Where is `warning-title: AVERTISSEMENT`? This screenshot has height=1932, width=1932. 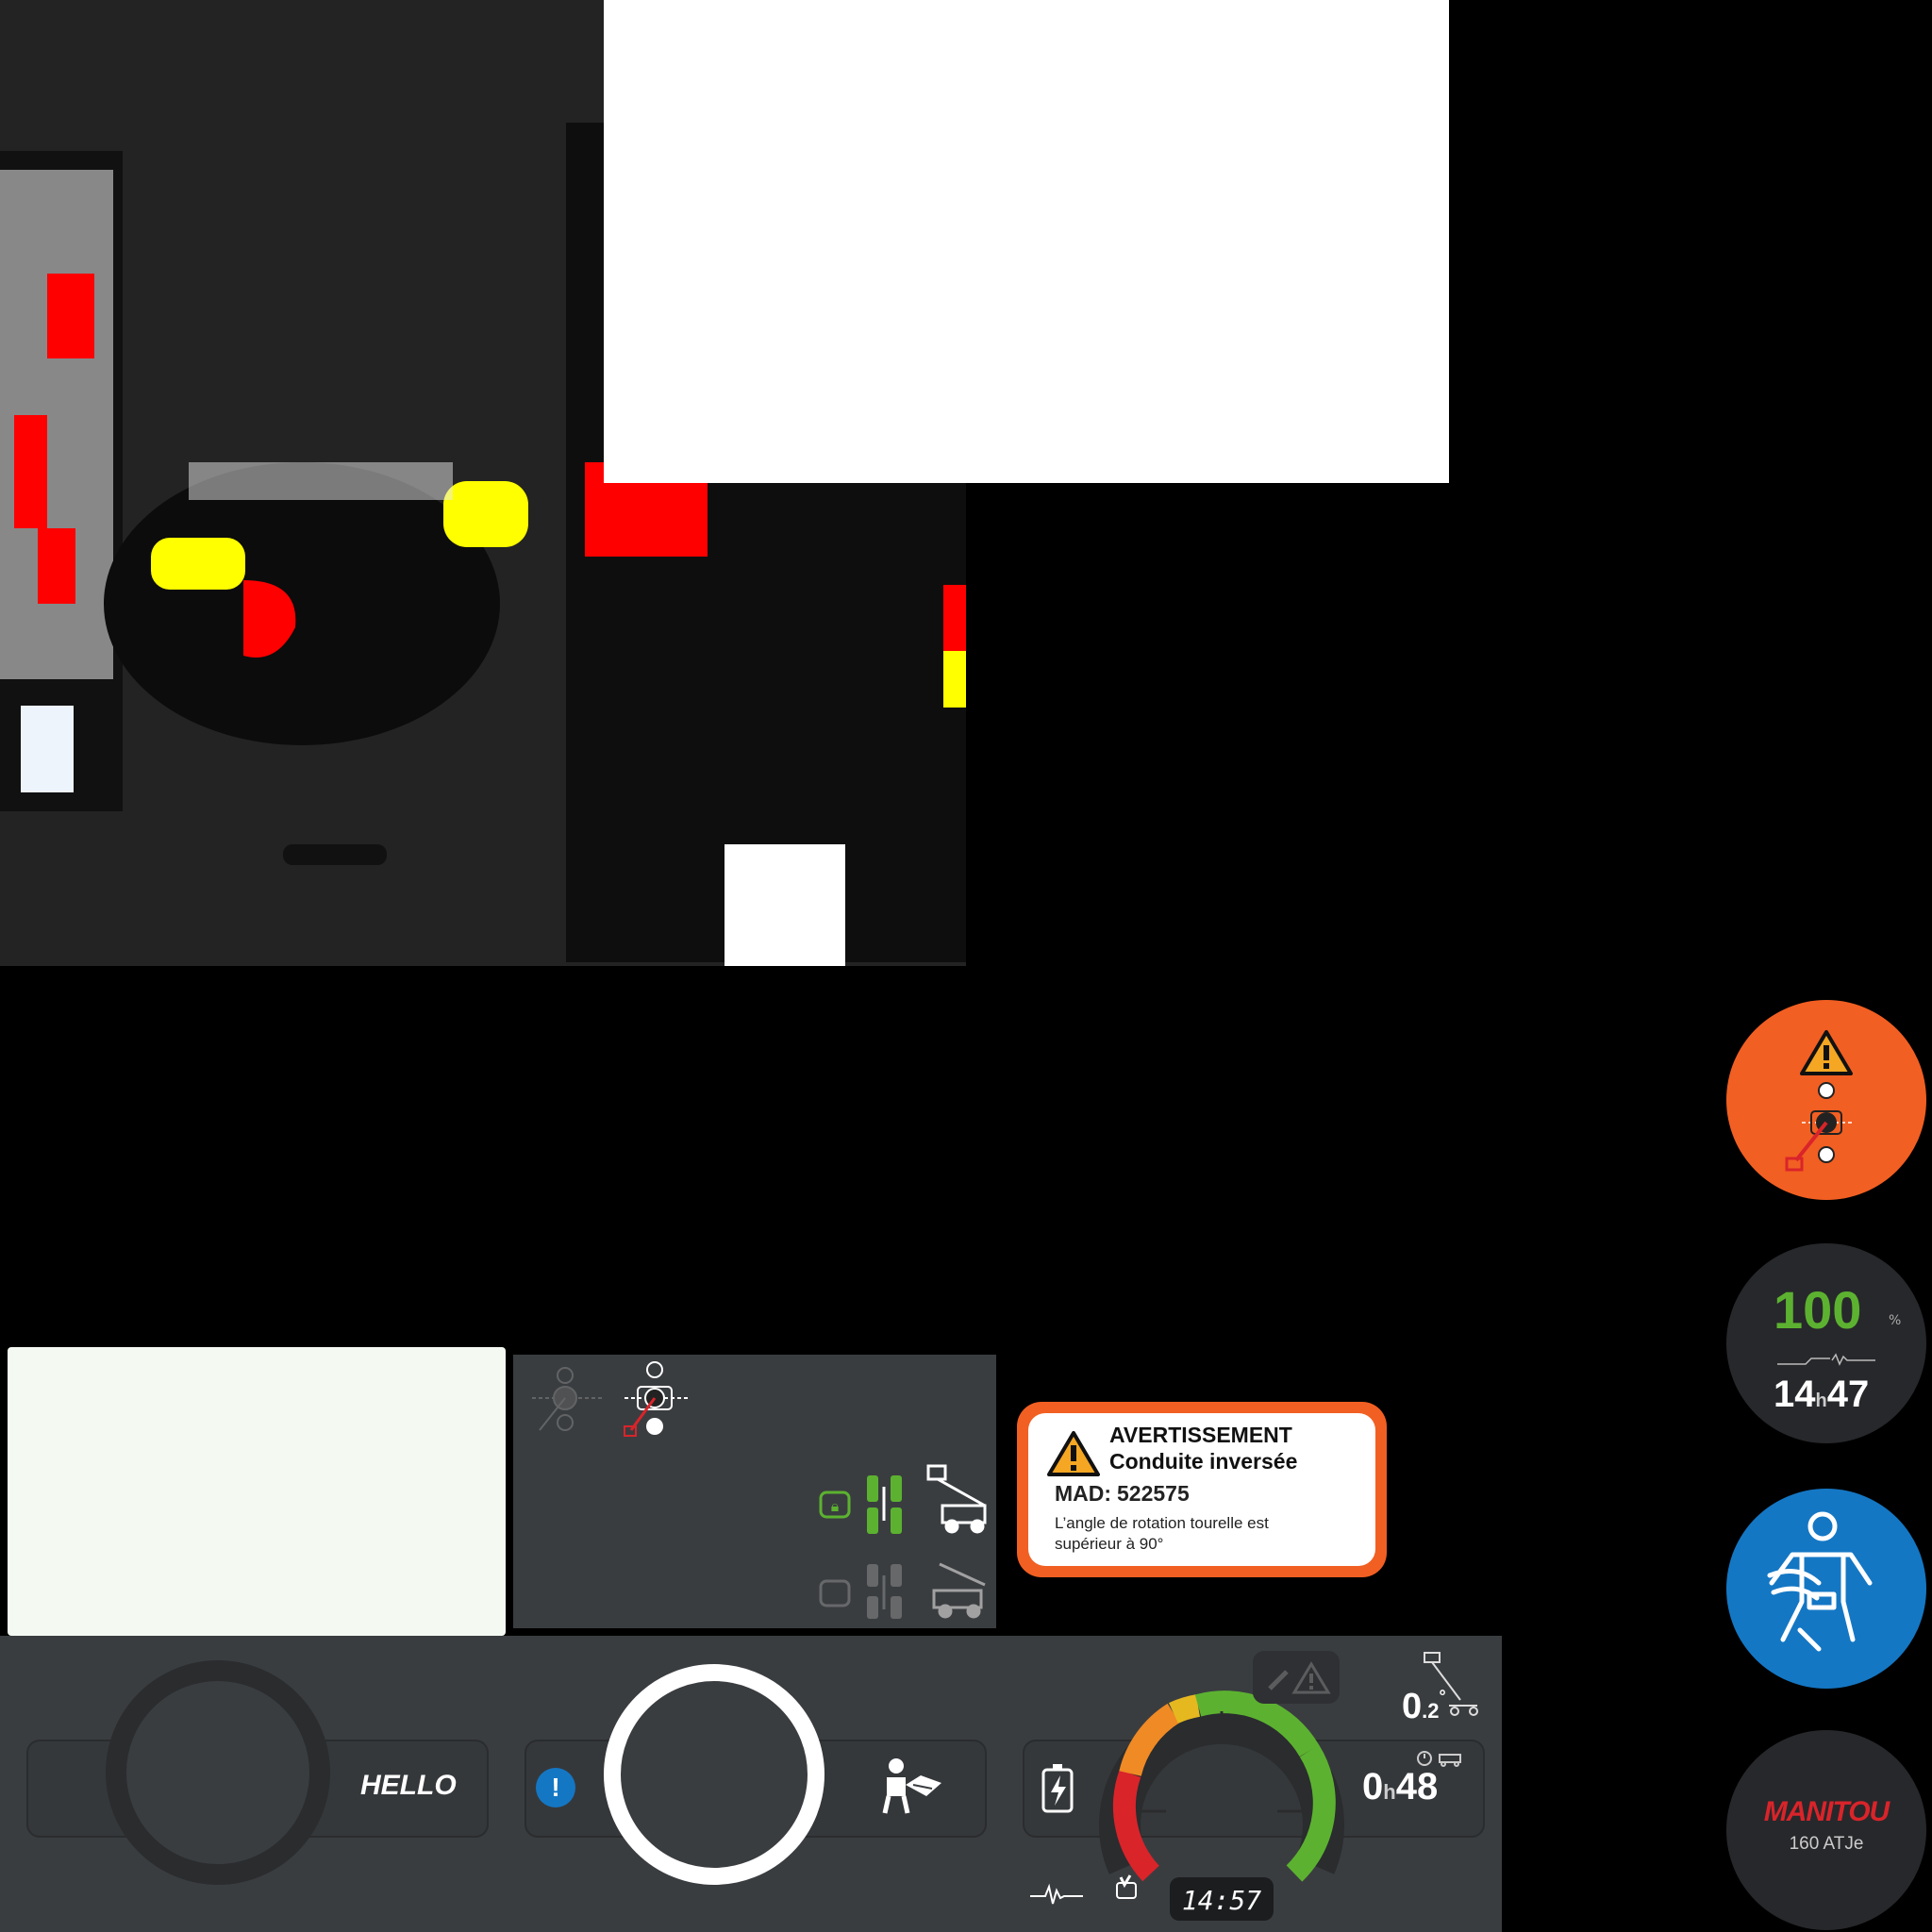
warning-title: AVERTISSEMENT is located at coordinates (1201, 1435).